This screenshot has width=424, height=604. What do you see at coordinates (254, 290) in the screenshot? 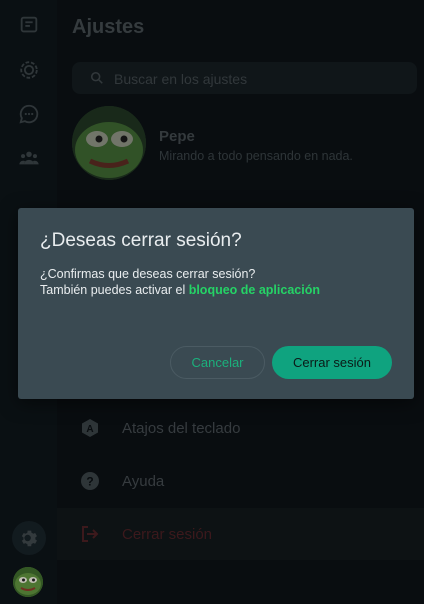
I see `app-lock-link: bloqueo de aplicación` at bounding box center [254, 290].